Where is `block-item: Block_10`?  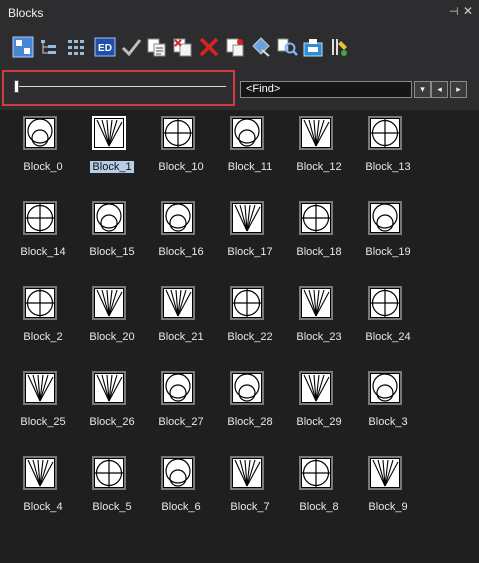
block-item: Block_10 is located at coordinates (181, 150).